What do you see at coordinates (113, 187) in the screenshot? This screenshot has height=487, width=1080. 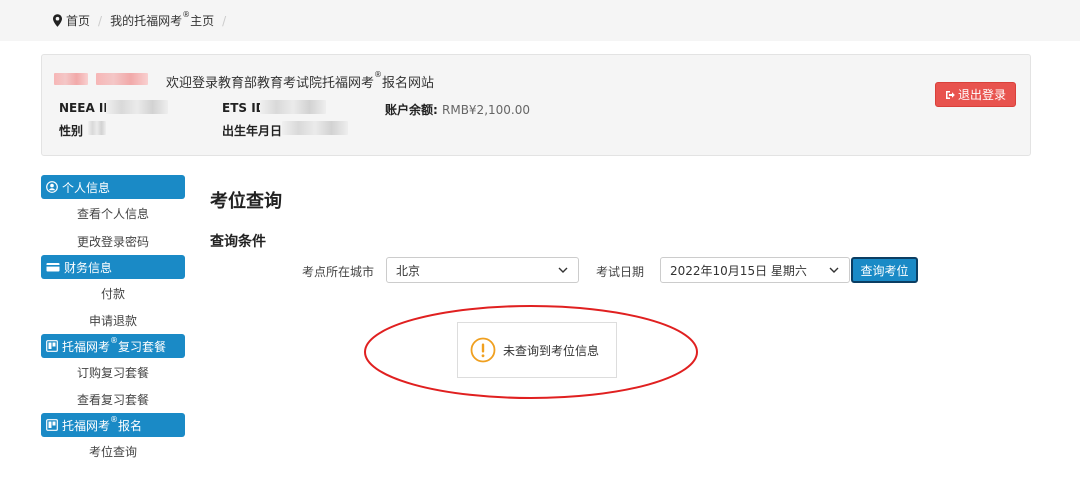 I see `sidebar-section-personal: 个人信息` at bounding box center [113, 187].